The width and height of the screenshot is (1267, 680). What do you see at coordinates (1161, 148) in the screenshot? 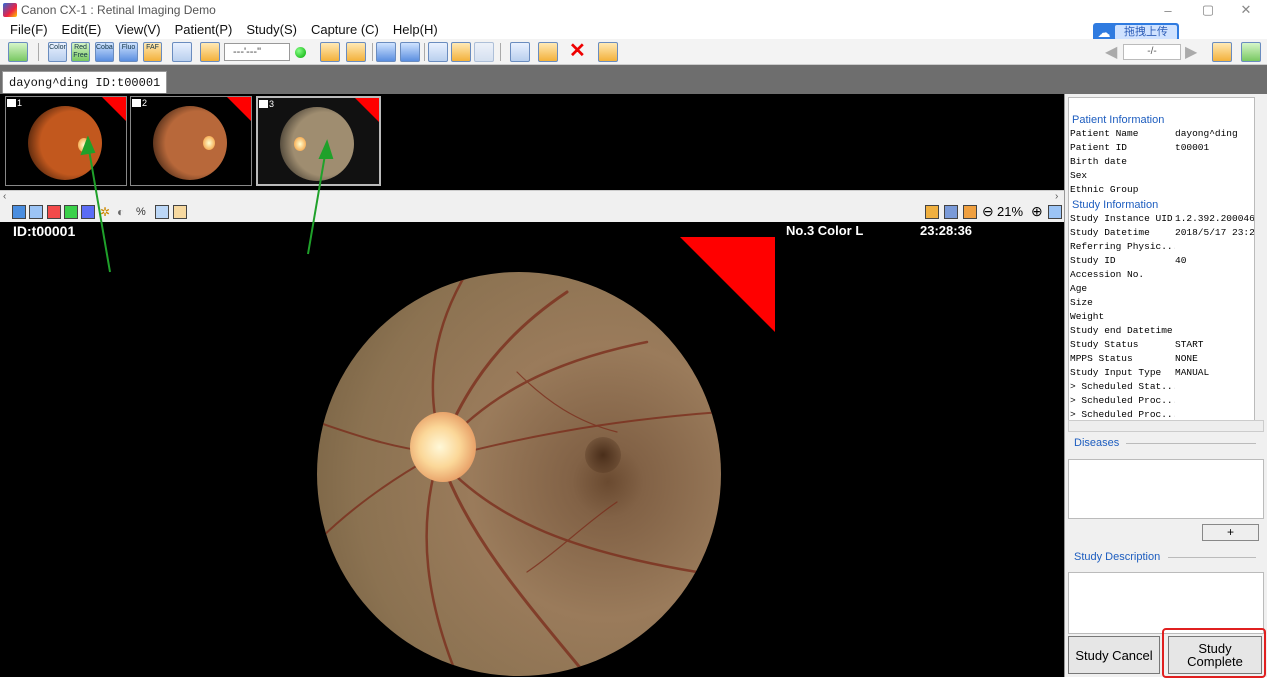
I see `property-row: Patient ID t00001` at bounding box center [1161, 148].